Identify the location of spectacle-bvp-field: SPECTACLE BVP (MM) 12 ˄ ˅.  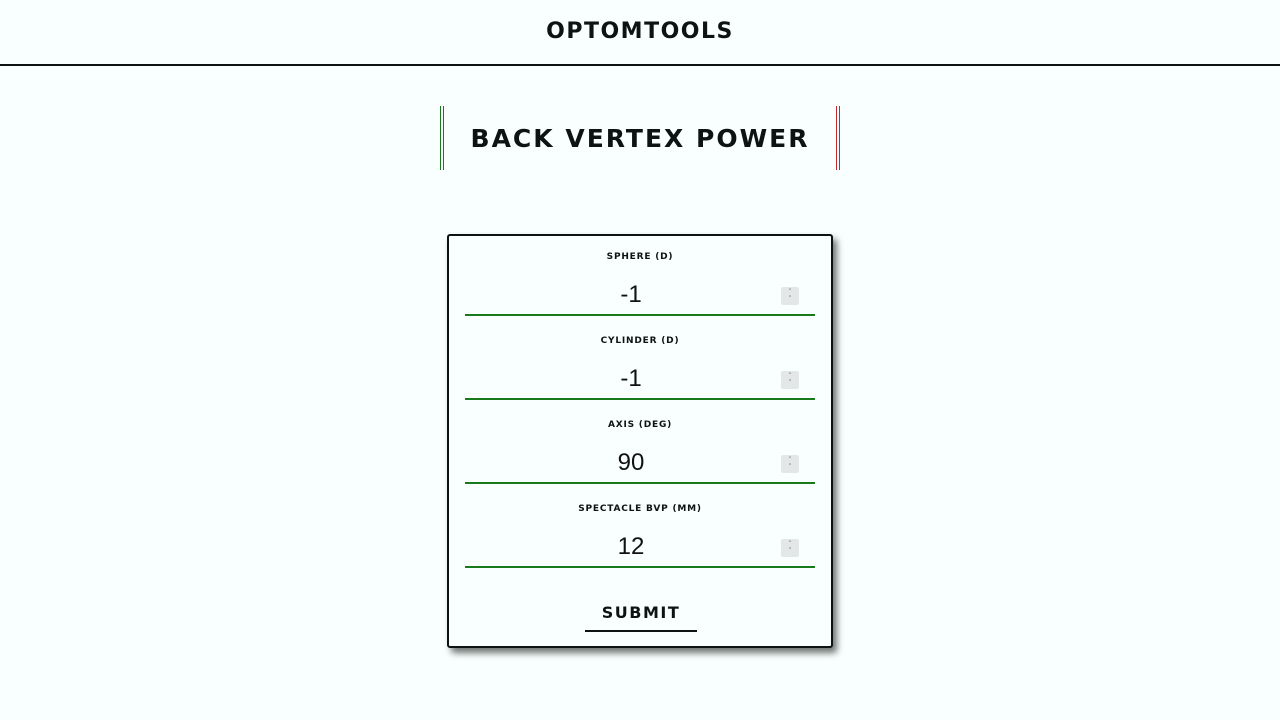
(640, 530).